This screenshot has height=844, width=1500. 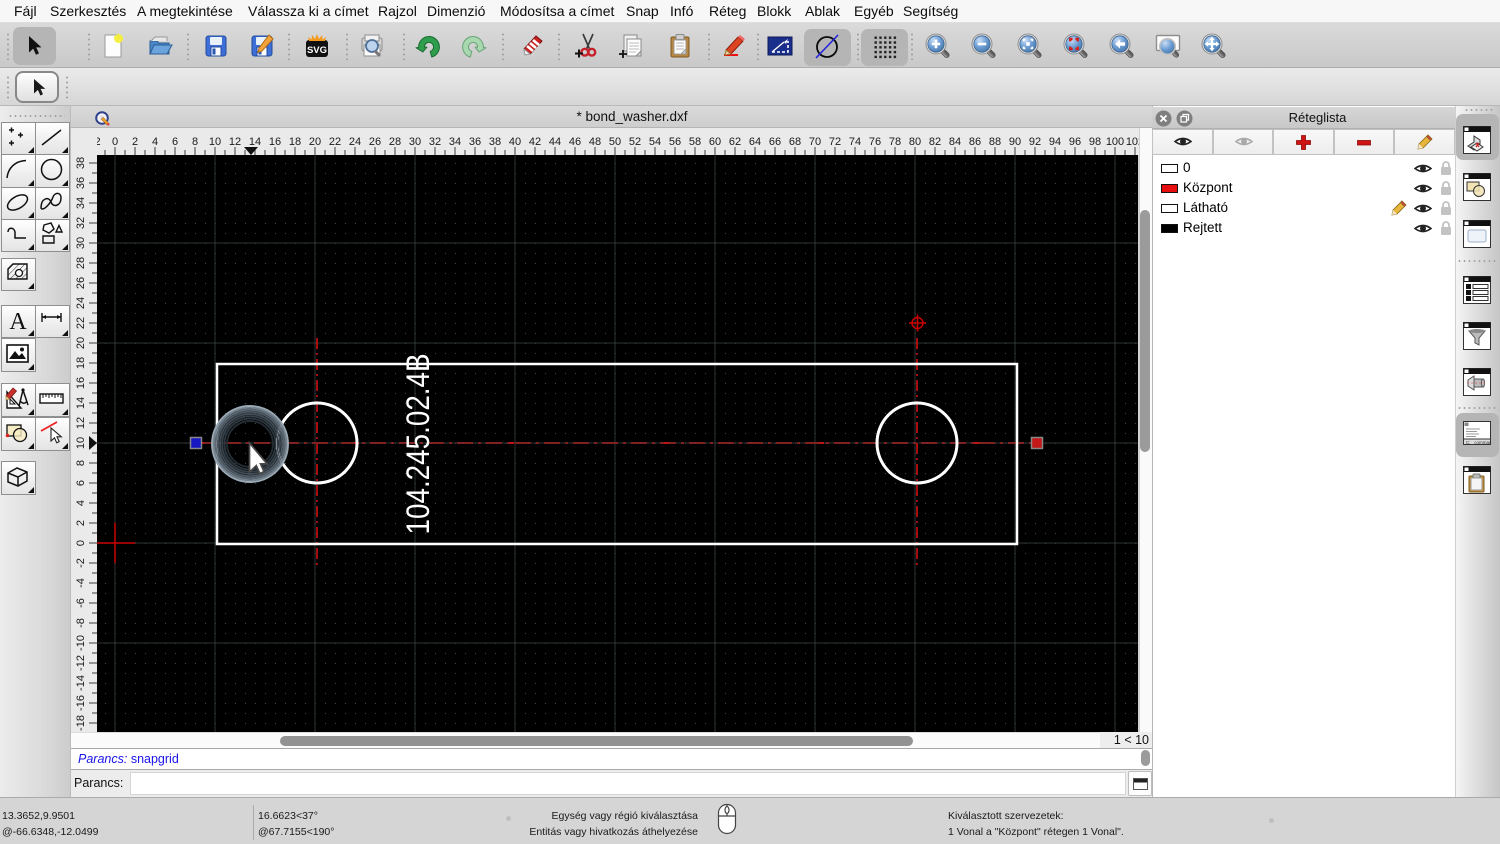 What do you see at coordinates (1095, 142) in the screenshot?
I see `svg-text: 98` at bounding box center [1095, 142].